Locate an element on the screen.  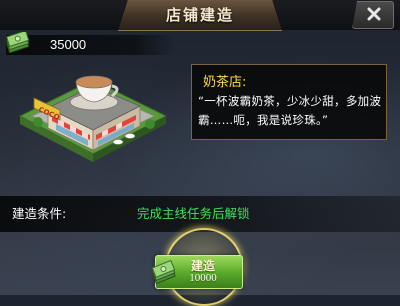
balance-bar is located at coordinates (91, 45).